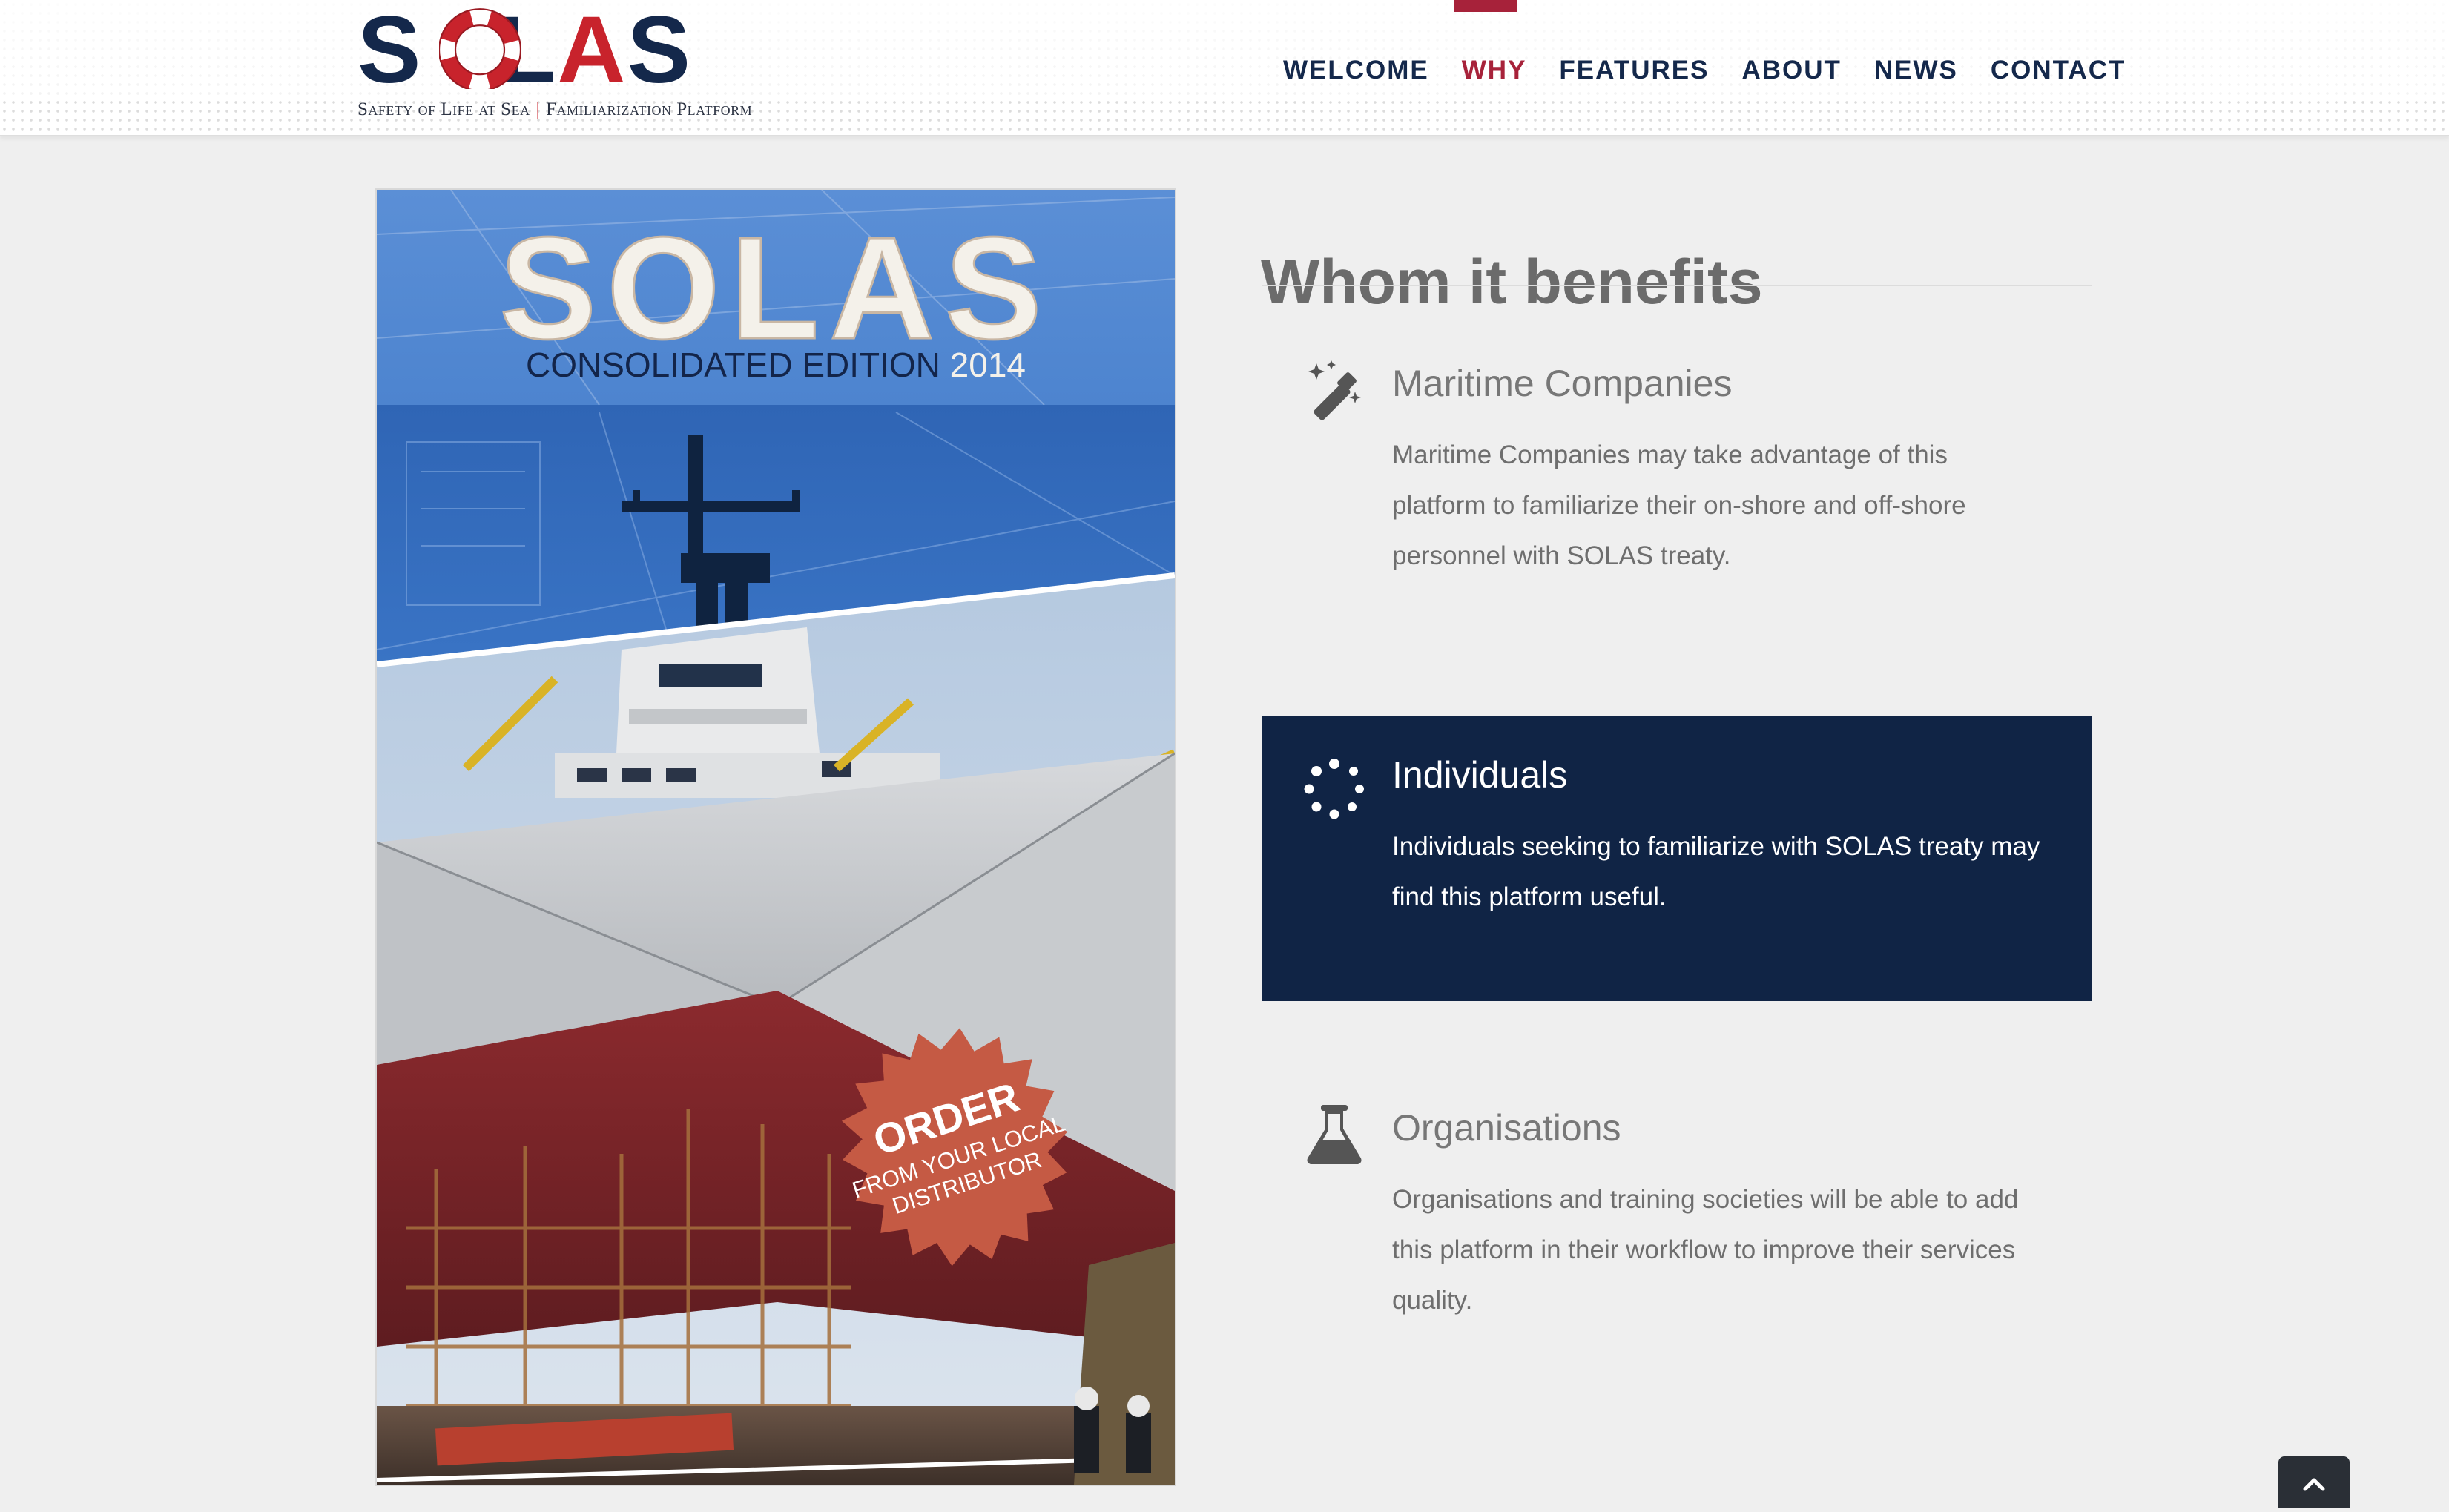 This screenshot has width=2449, height=1512. I want to click on logo-wordmark: SOLAS, so click(524, 51).